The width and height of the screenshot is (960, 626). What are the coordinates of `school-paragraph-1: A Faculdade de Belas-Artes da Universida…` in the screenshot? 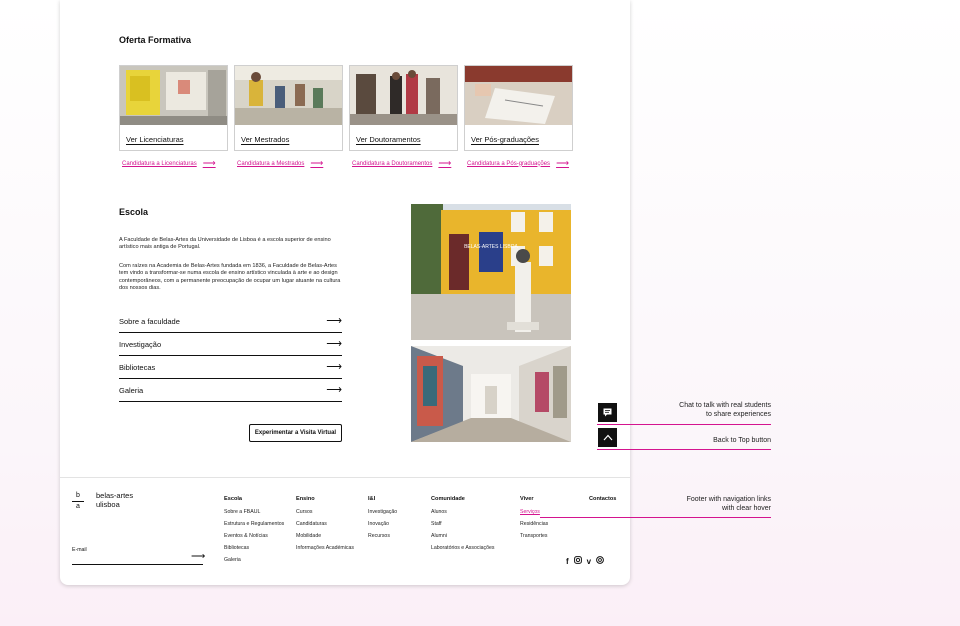 It's located at (225, 244).